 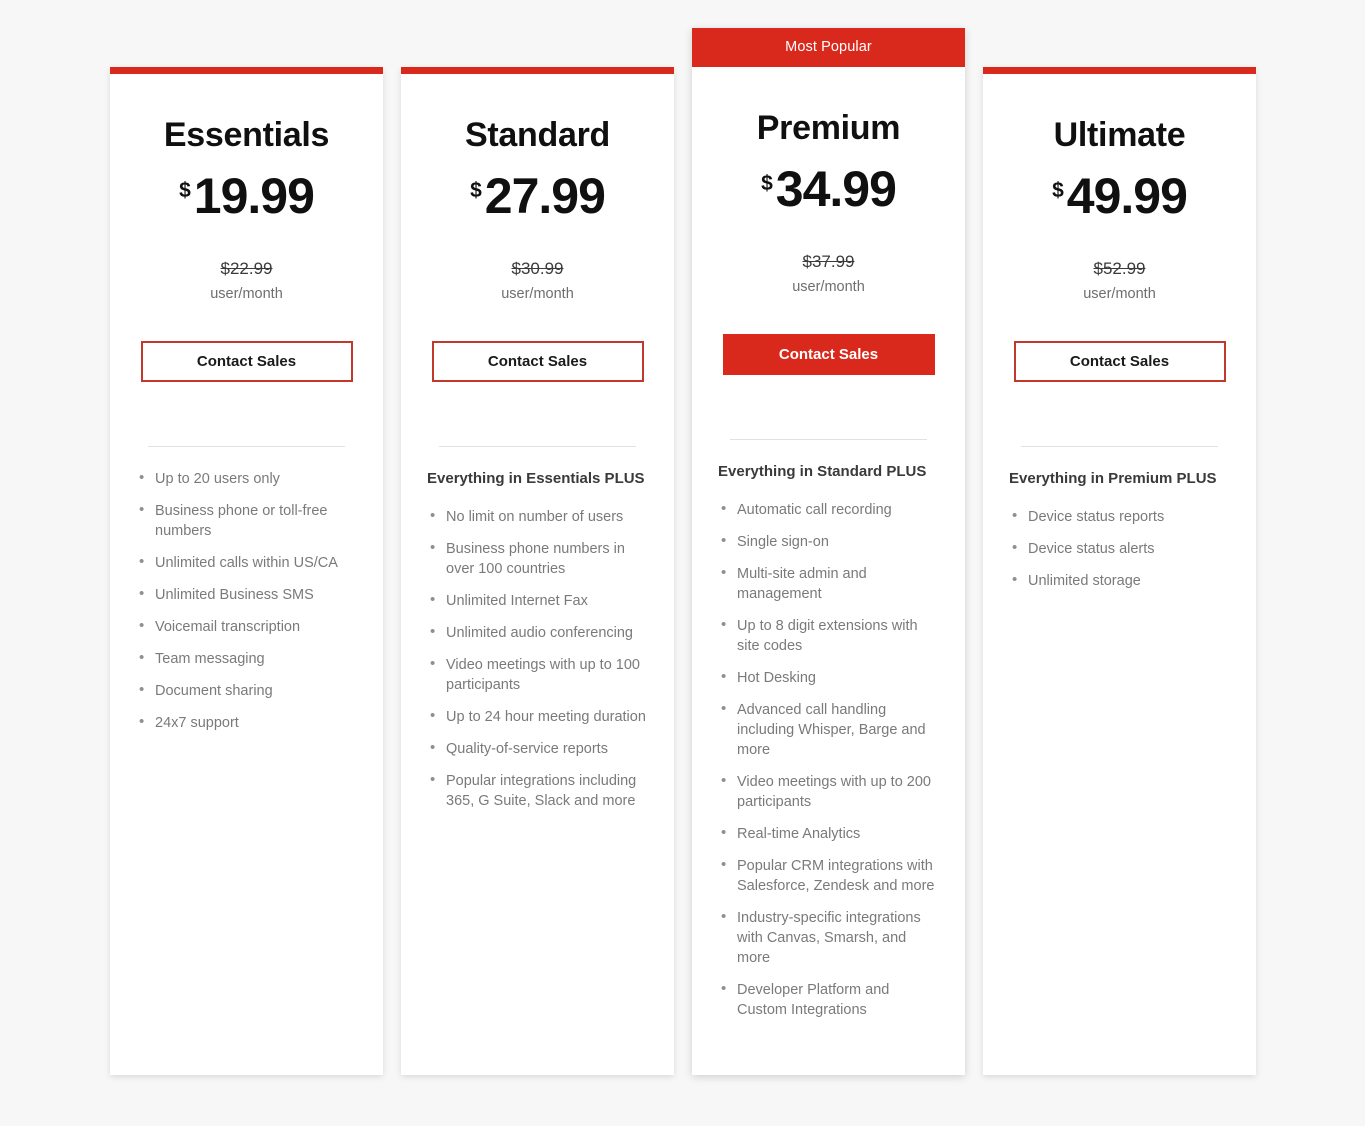 What do you see at coordinates (537, 600) in the screenshot?
I see `feature-item: Unlimited Internet Fax` at bounding box center [537, 600].